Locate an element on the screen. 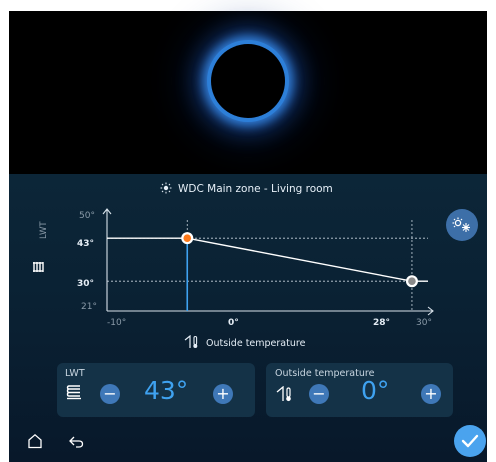 This screenshot has width=496, height=462. x-axis-title: Outside temperature is located at coordinates (244, 343).